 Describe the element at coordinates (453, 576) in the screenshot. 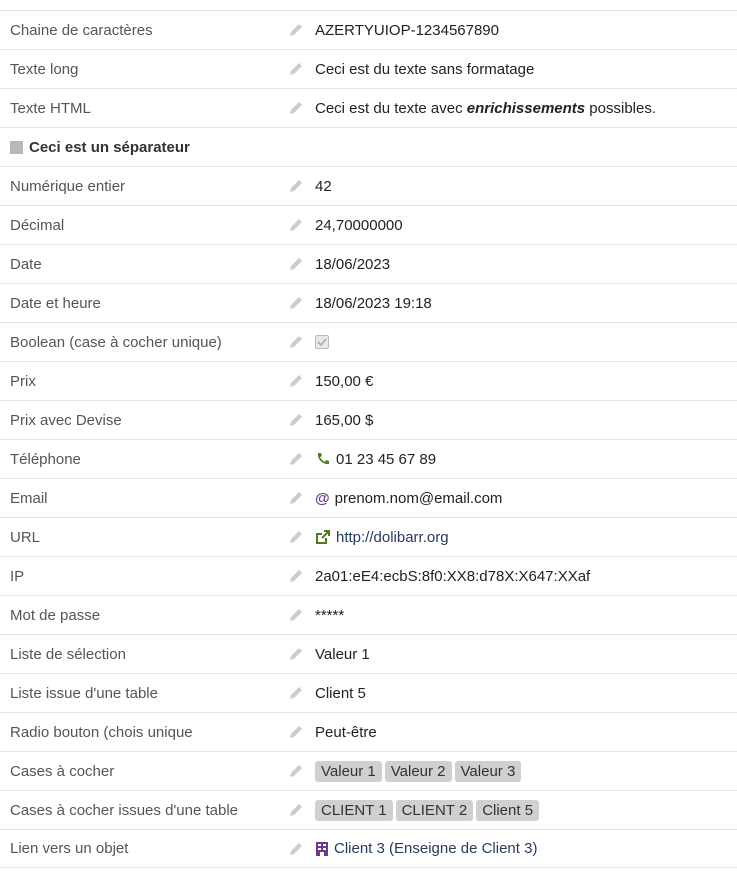

I see `field-value: 2a01:eE4:ecbS:8f0:XX8:d78X:X647:XXaf` at that location.